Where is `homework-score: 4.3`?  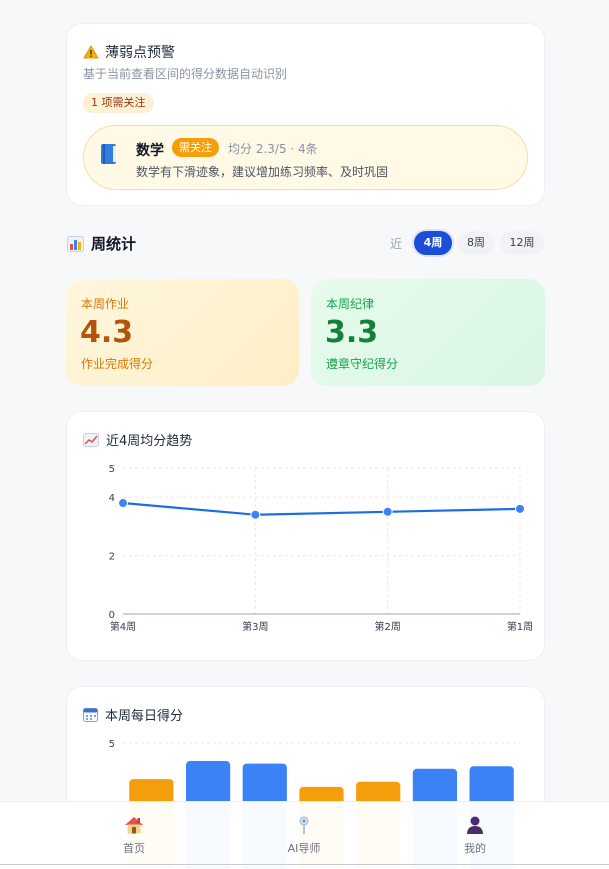 homework-score: 4.3 is located at coordinates (107, 332).